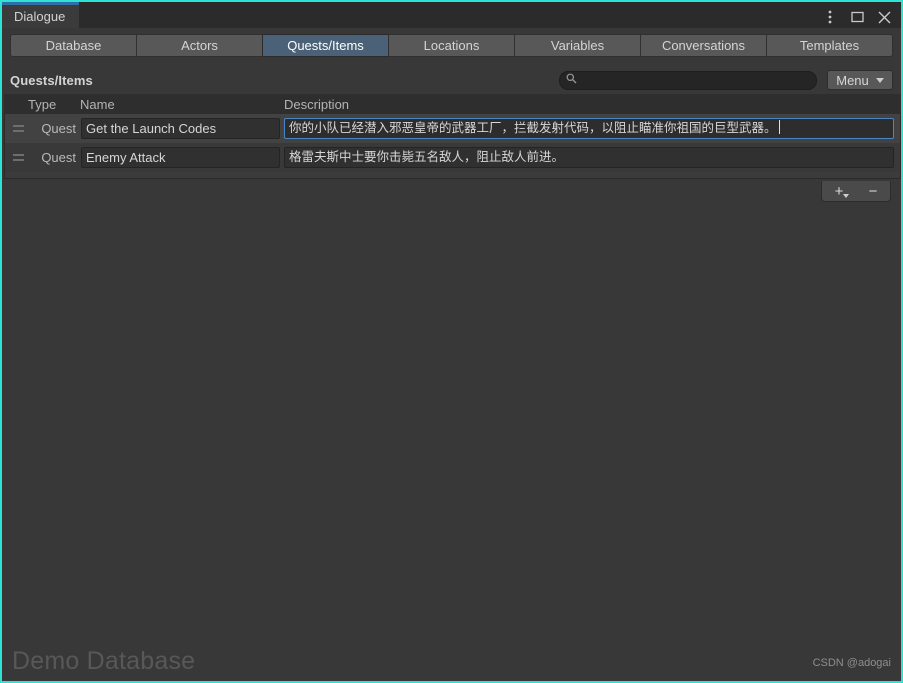 The height and width of the screenshot is (683, 903). I want to click on search-icon, so click(571, 80).